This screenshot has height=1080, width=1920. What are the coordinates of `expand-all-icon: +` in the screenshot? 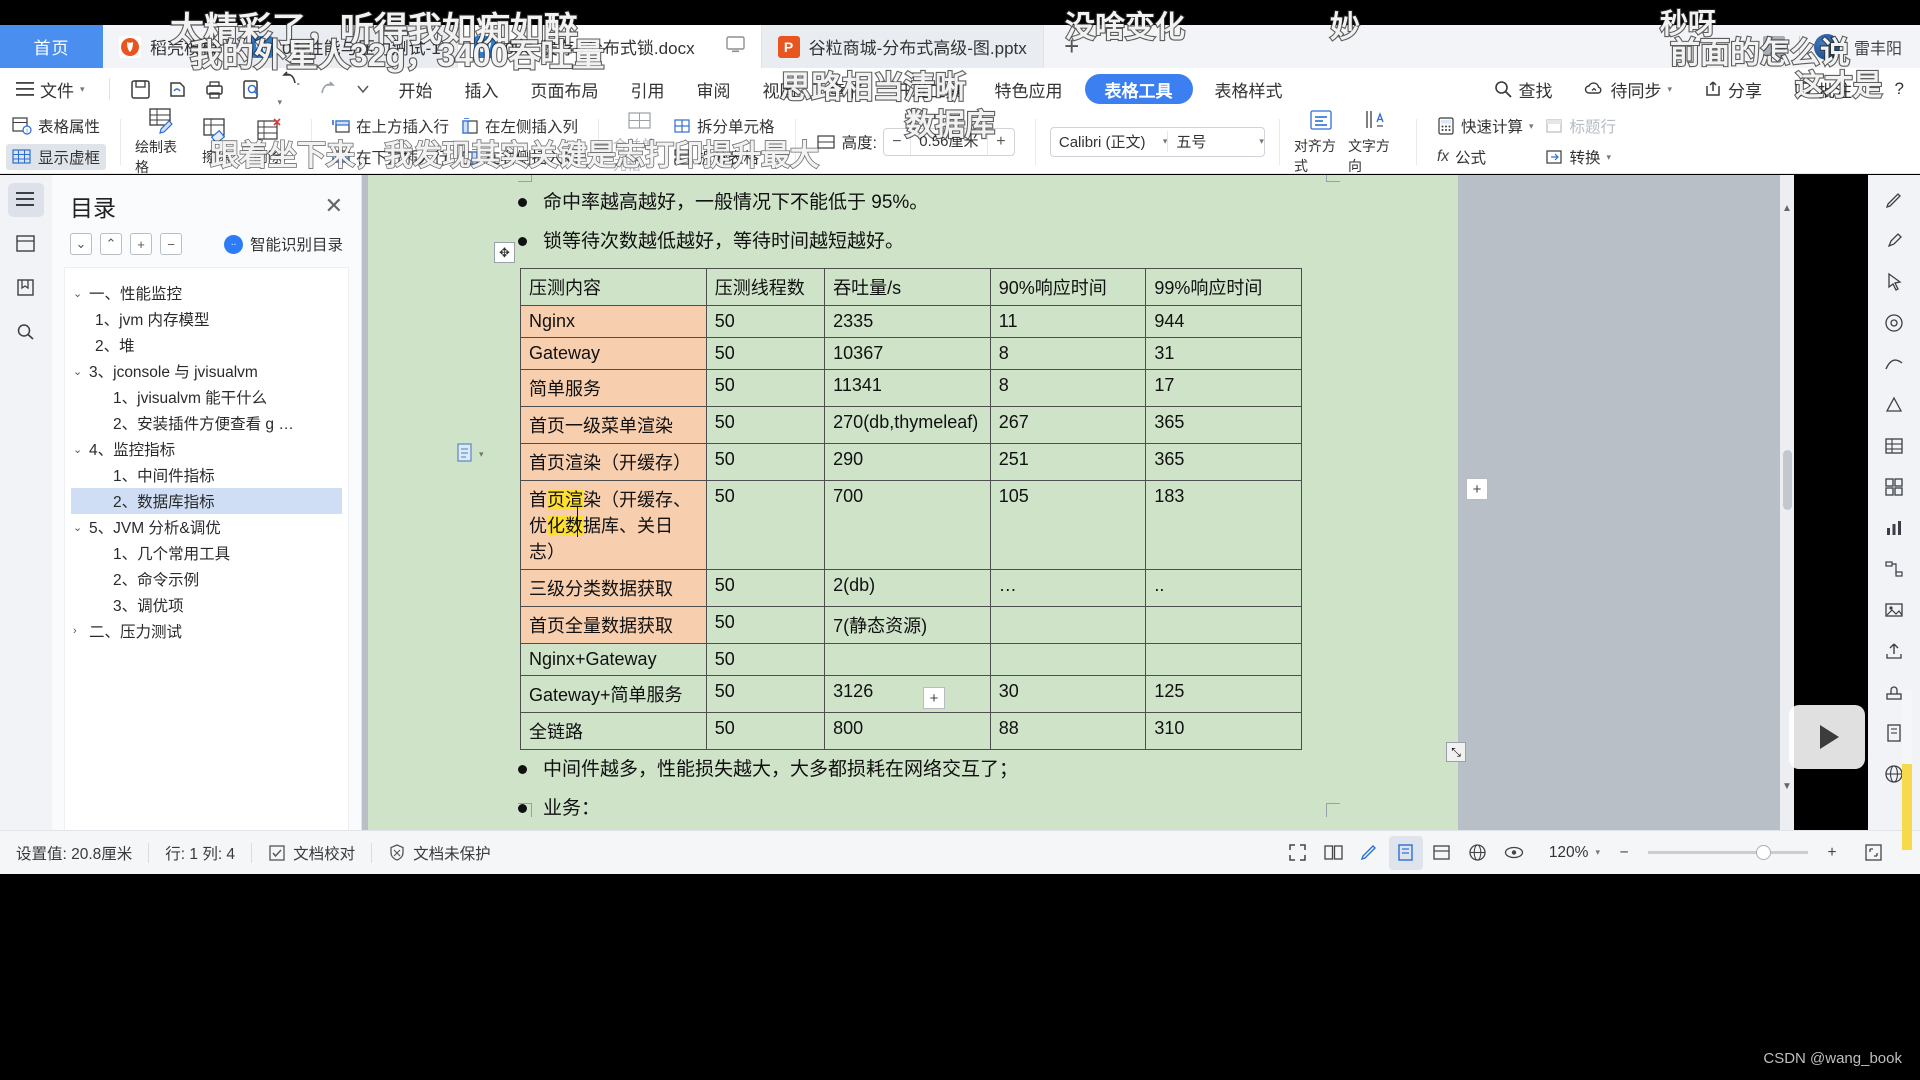 It's located at (141, 244).